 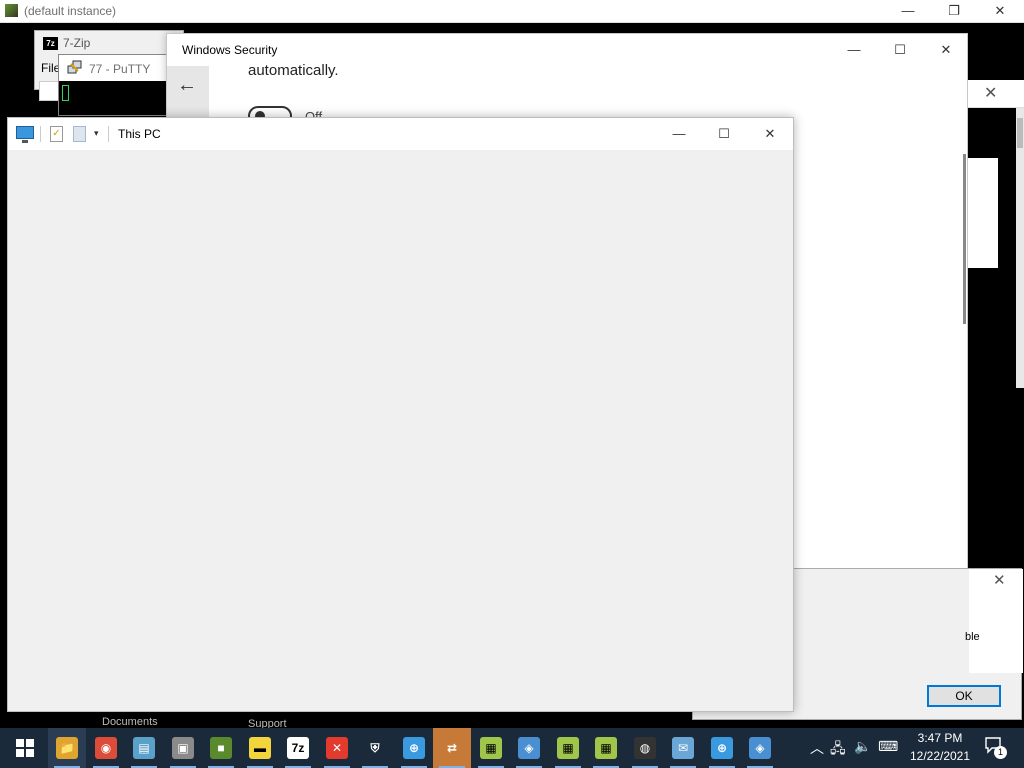 What do you see at coordinates (817, 748) in the screenshot?
I see `chevron-up-icon: ︿` at bounding box center [817, 748].